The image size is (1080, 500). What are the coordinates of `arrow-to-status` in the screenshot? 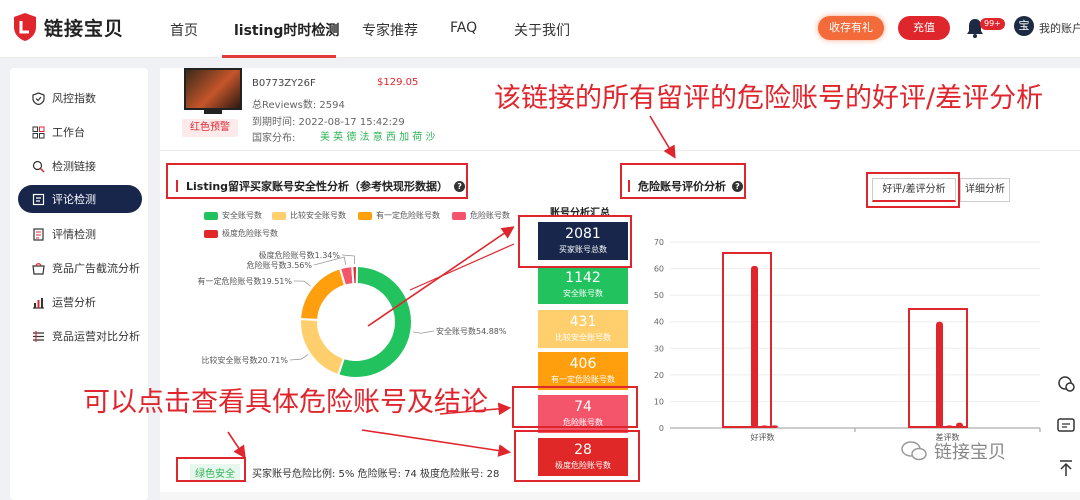 It's located at (236, 445).